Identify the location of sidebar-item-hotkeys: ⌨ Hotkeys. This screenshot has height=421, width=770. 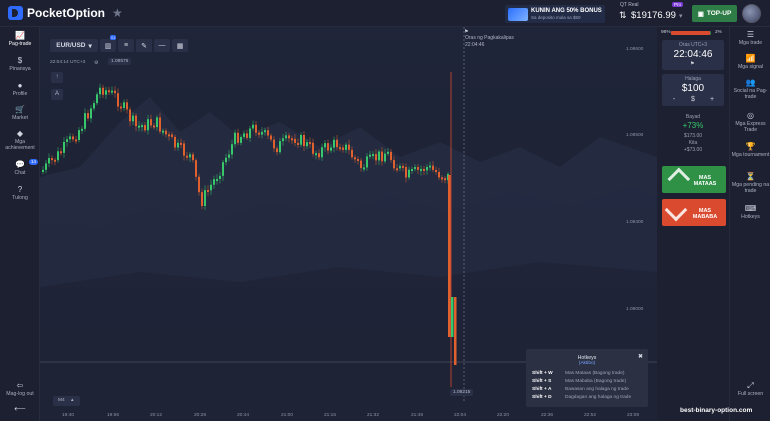
(750, 212).